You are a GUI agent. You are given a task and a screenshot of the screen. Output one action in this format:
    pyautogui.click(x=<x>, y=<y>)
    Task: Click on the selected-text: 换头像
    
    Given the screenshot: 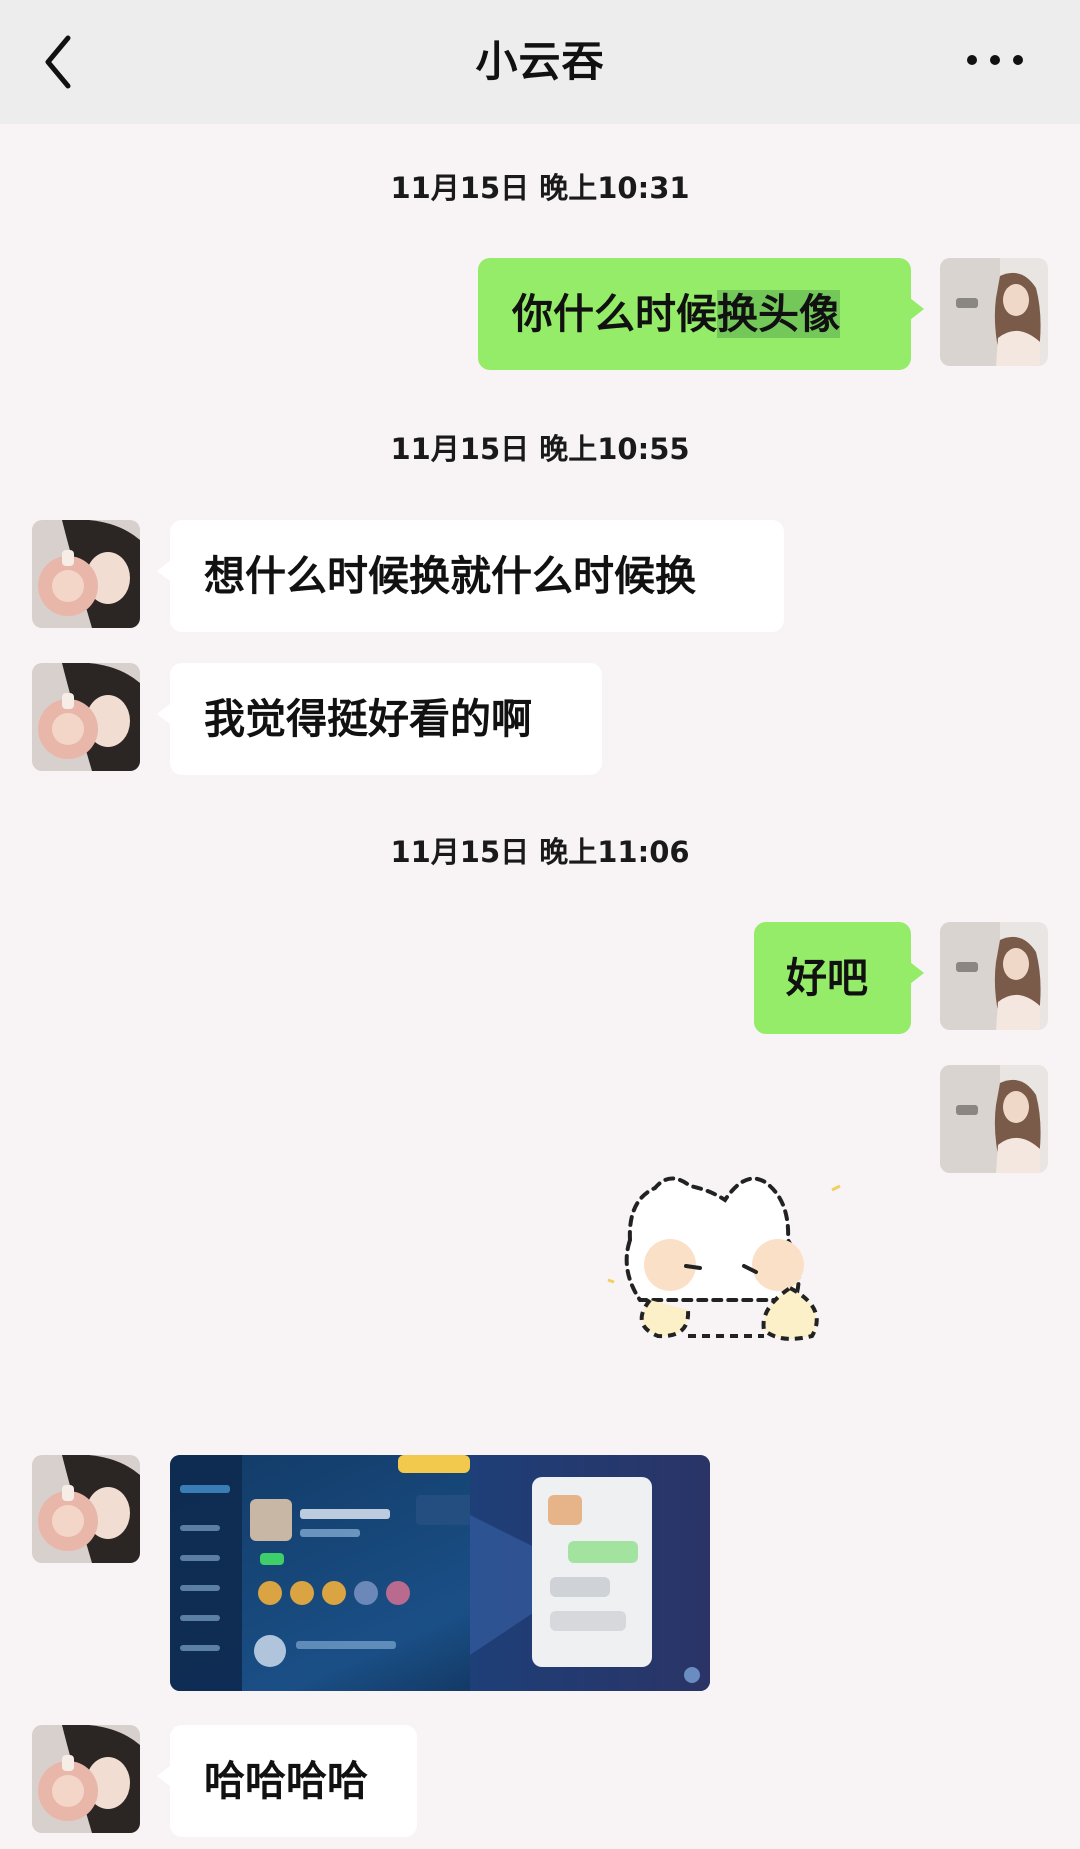 What is the action you would take?
    pyautogui.click(x=778, y=314)
    